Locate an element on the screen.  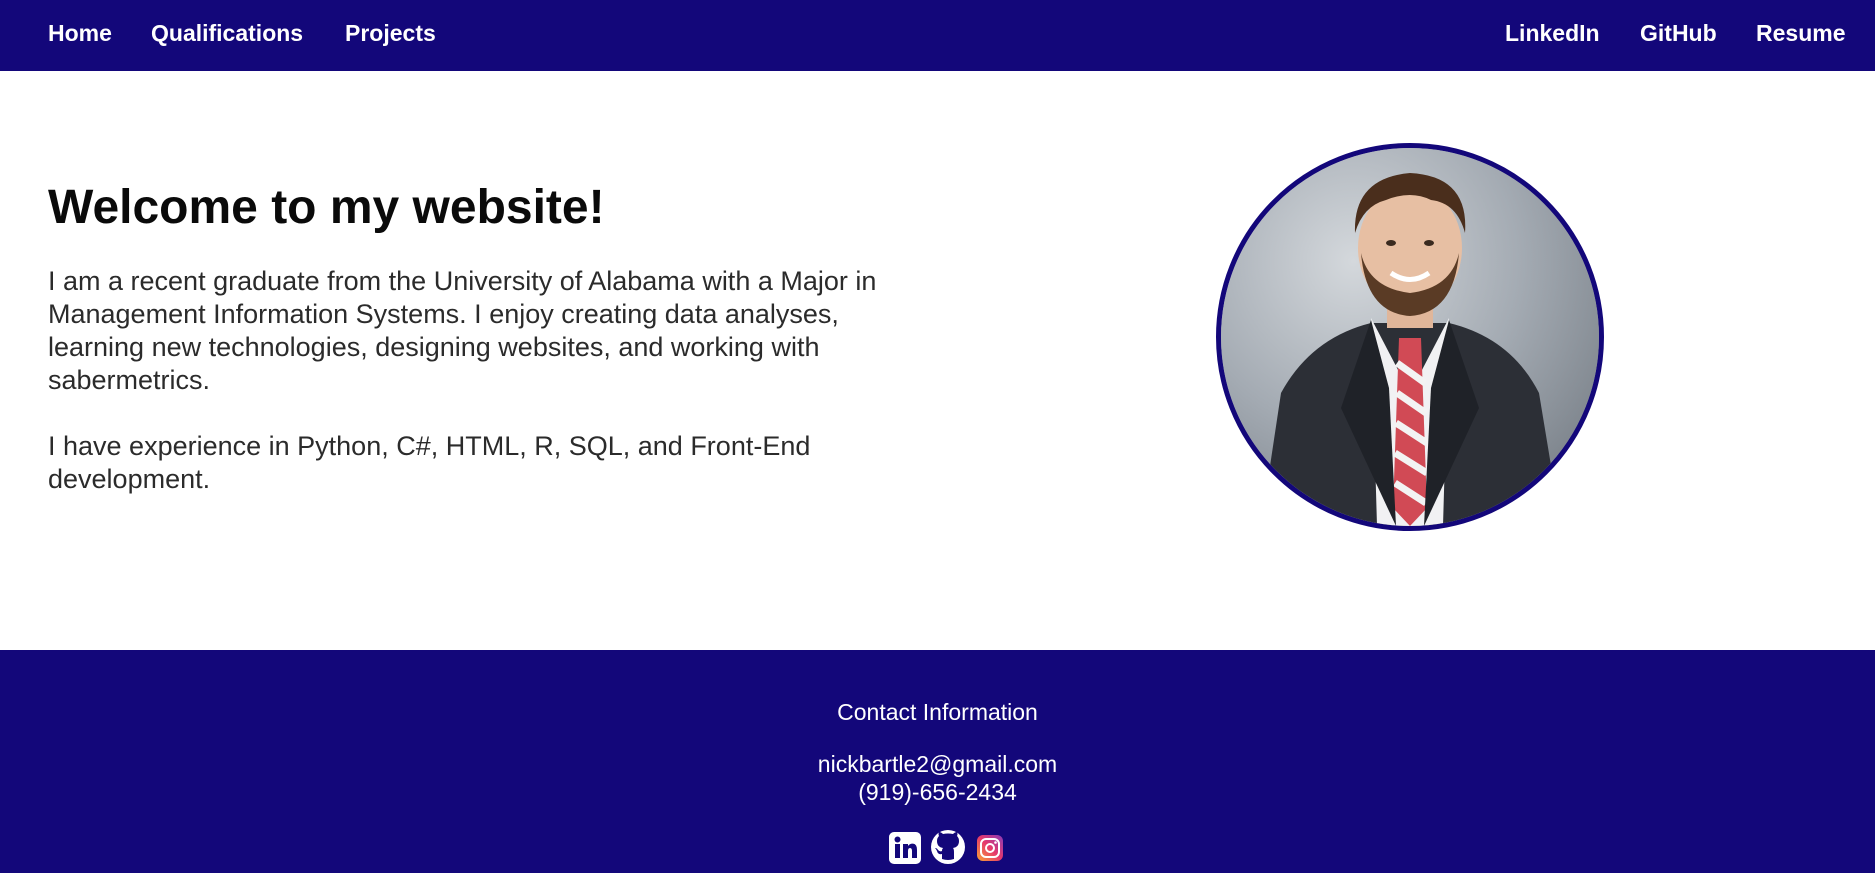
nav-linkedin-link: LinkedIn is located at coordinates (1552, 33).